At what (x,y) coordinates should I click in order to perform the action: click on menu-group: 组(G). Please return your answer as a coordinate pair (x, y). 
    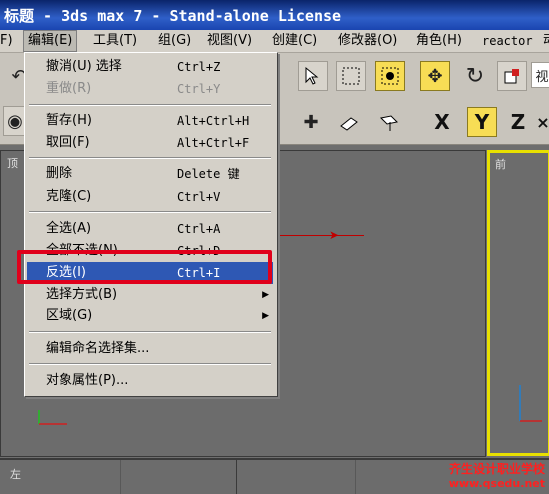
    Looking at the image, I should click on (174, 41).